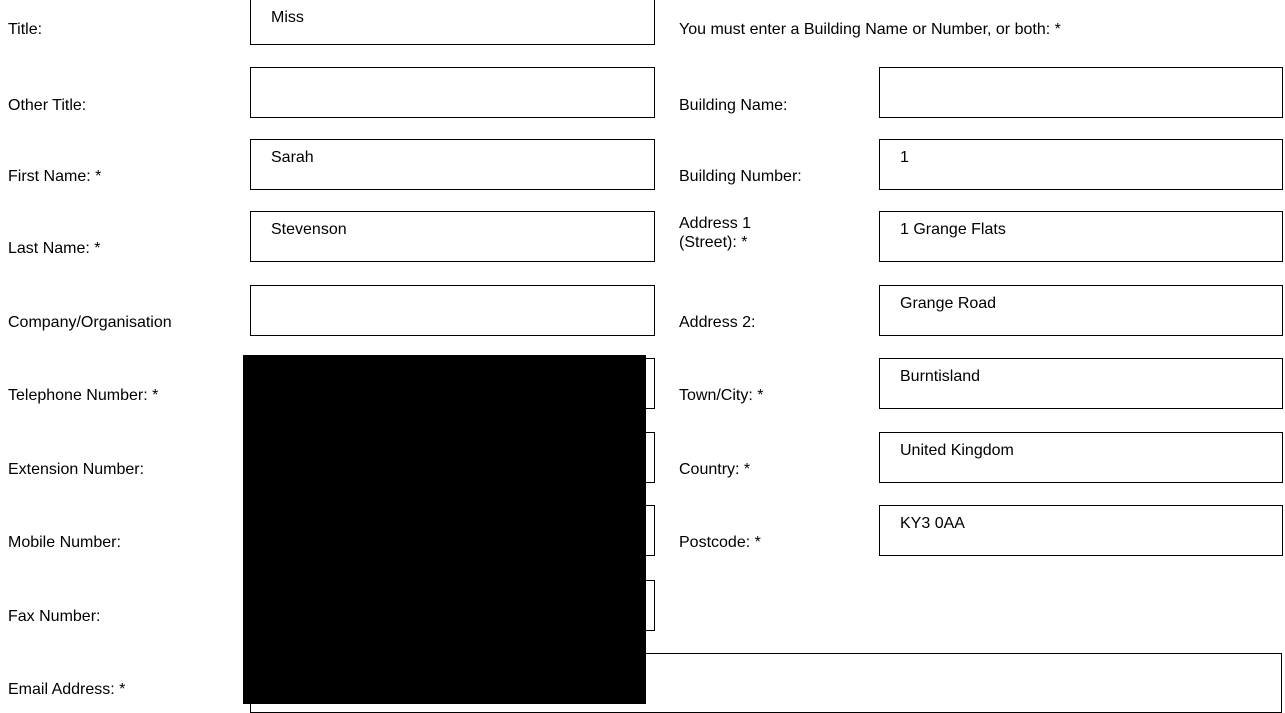 The image size is (1285, 713). Describe the element at coordinates (54, 616) in the screenshot. I see `fax-label: Fax Number:` at that location.